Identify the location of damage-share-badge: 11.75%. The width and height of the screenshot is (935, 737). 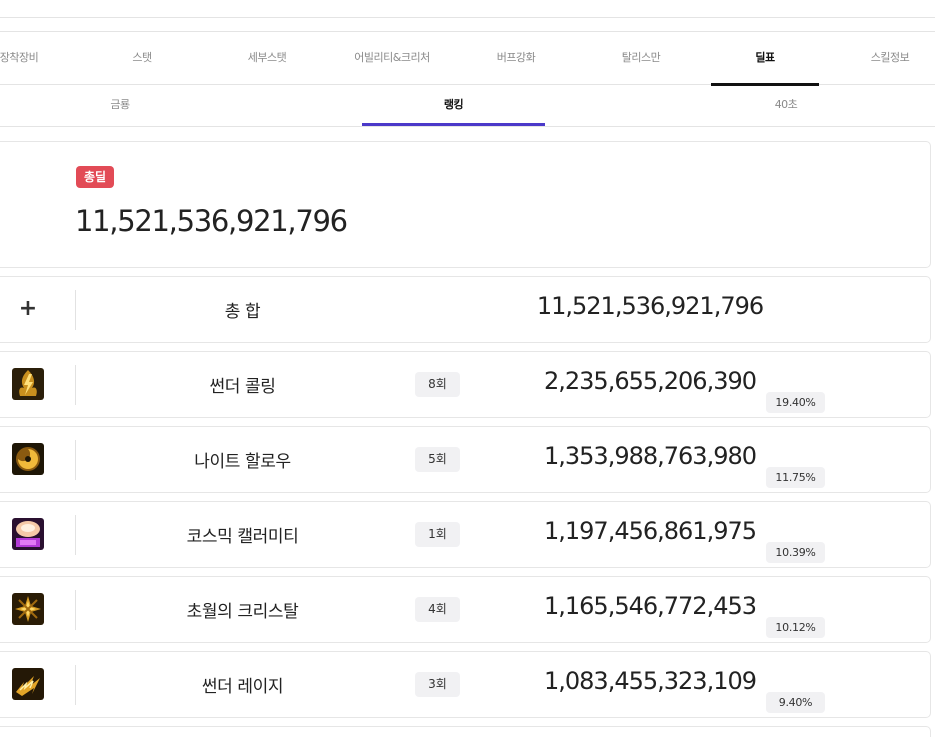
(795, 477).